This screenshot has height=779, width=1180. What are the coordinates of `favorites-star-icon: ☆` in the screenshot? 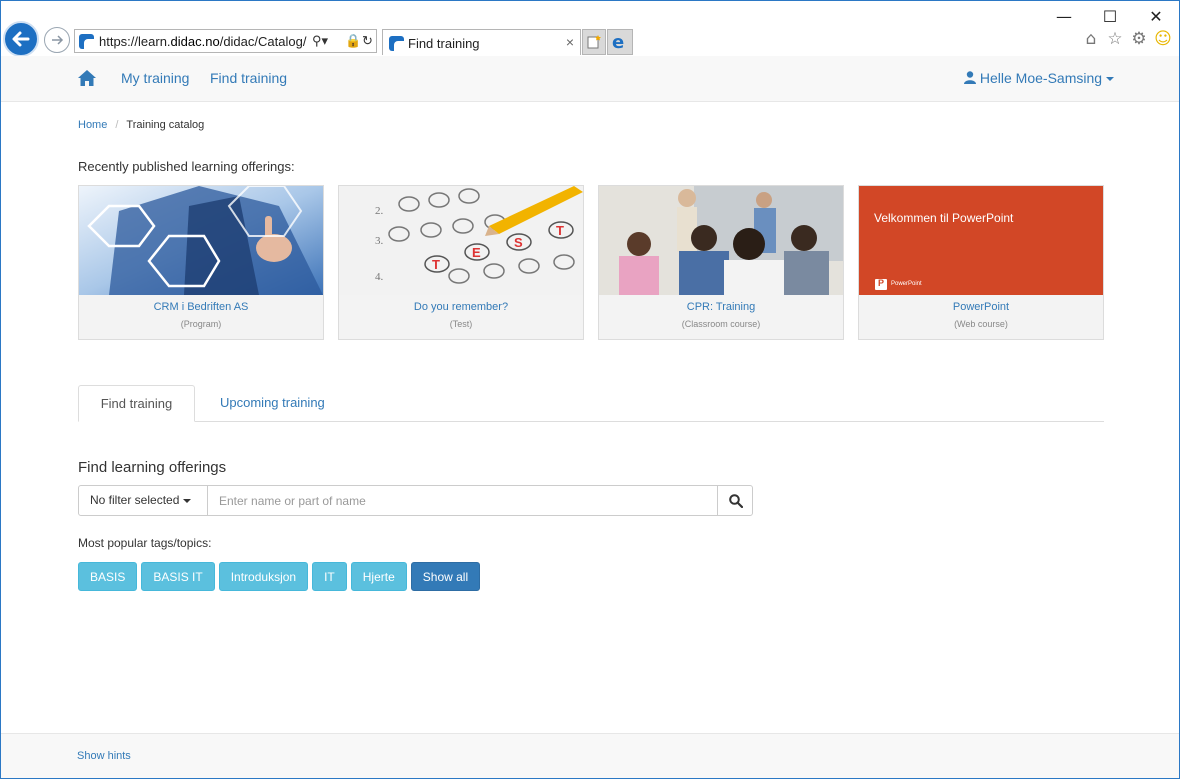 It's located at (1115, 39).